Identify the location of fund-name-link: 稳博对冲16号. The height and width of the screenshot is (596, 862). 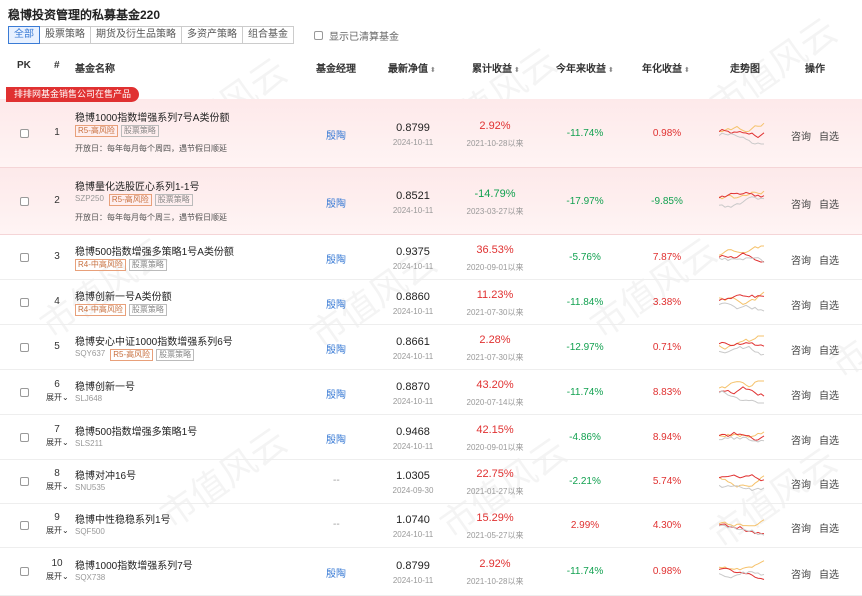
(105, 474).